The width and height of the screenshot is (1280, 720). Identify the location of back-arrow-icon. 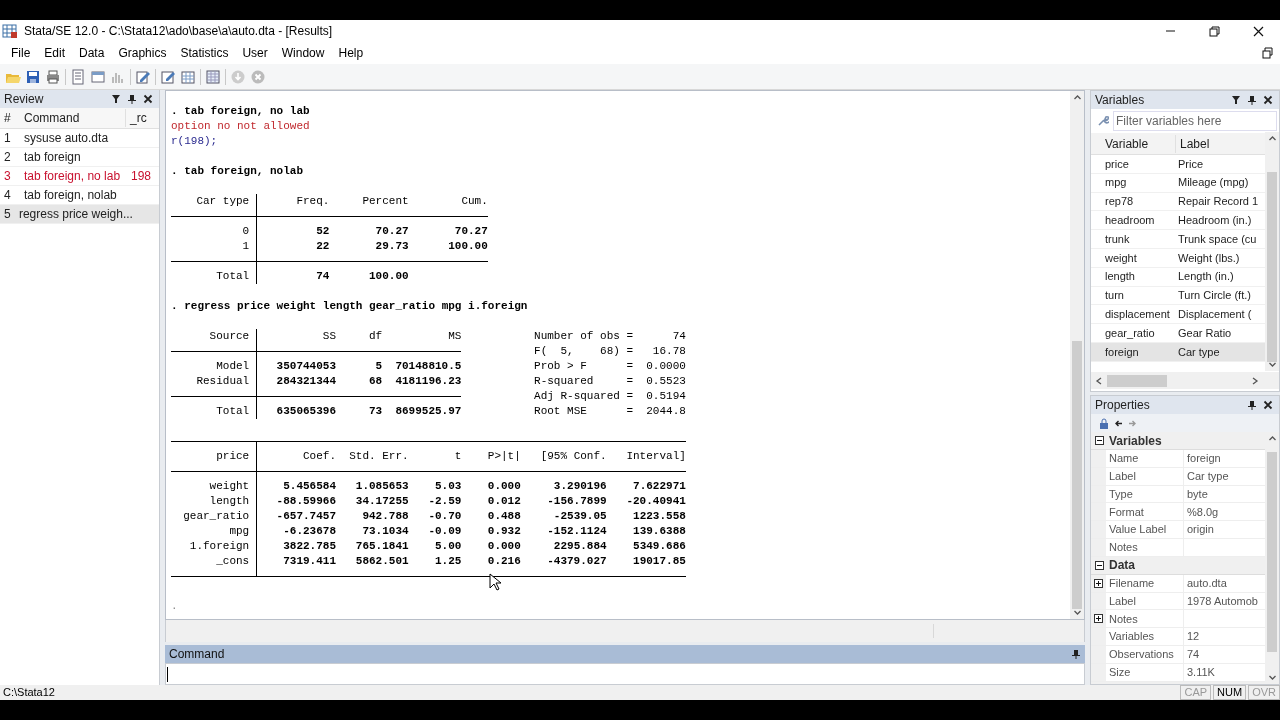
(1118, 423).